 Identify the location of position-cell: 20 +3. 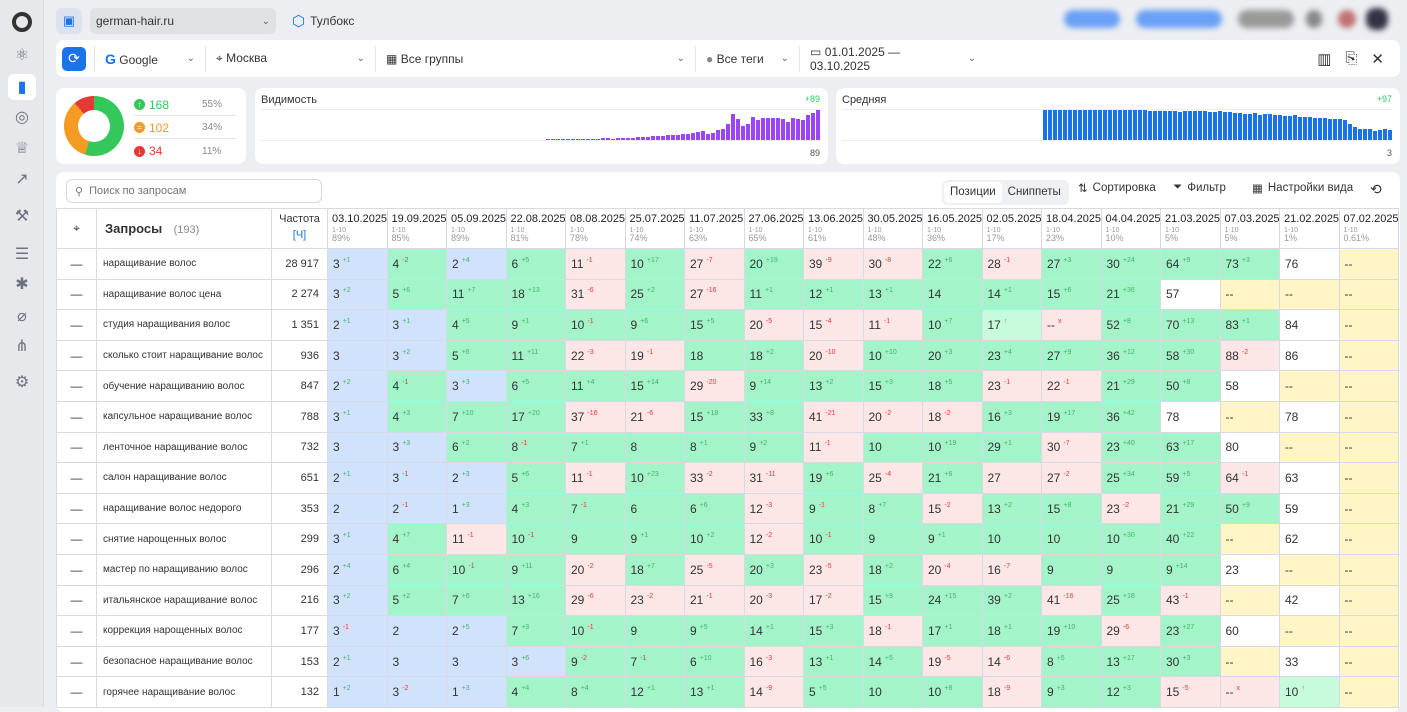
(773, 569).